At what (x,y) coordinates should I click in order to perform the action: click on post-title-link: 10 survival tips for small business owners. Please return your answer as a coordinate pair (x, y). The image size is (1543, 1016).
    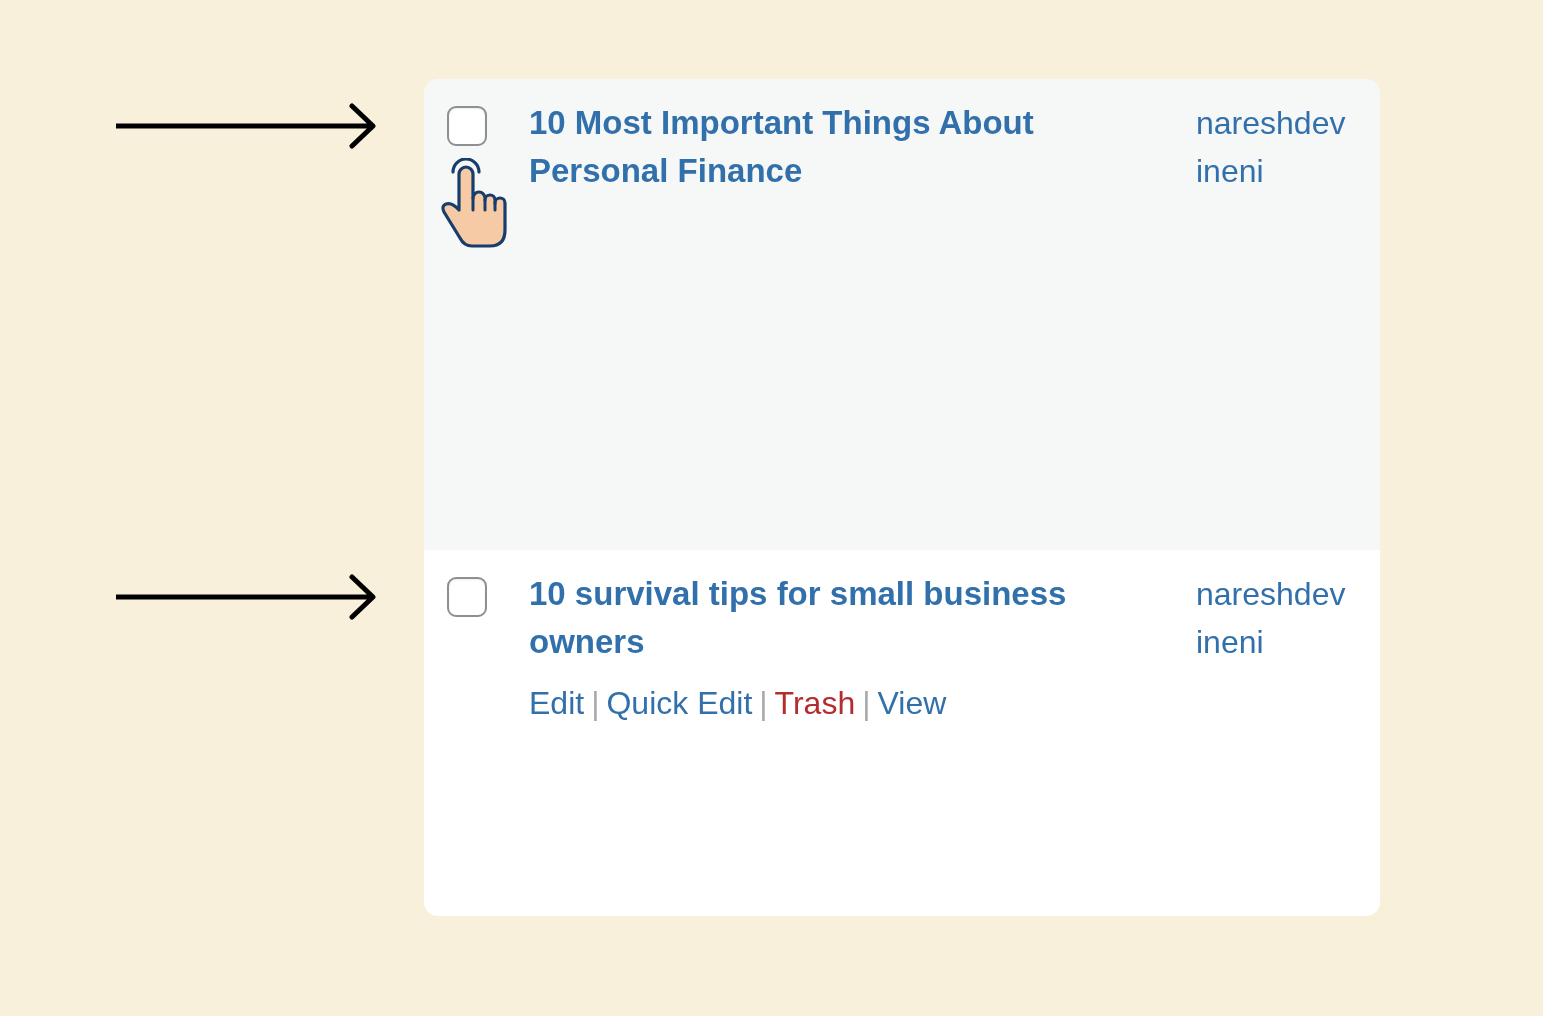
    Looking at the image, I should click on (839, 618).